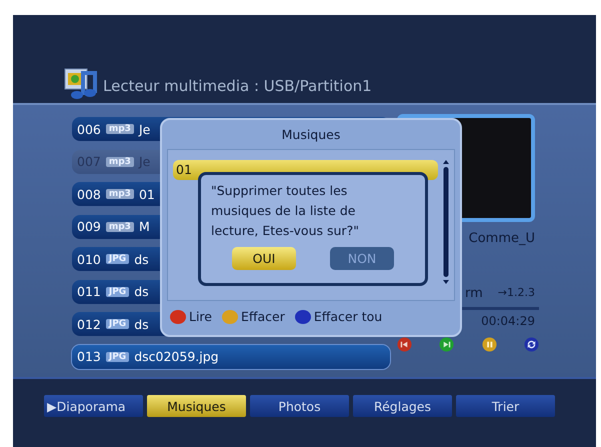  I want to click on pause-icon, so click(489, 344).